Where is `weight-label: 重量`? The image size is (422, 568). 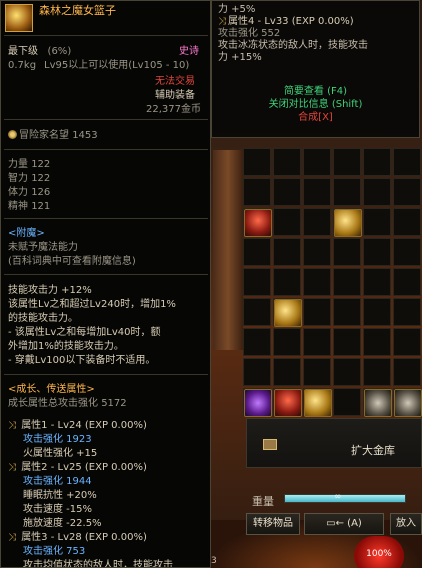
weight-label: 重量 is located at coordinates (263, 501).